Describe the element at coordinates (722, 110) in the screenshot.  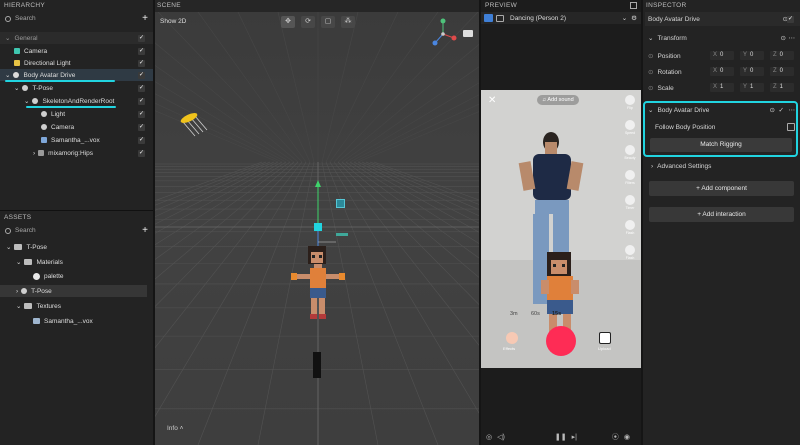
I see `component-header: ⌄ Body Avatar Drive ⊙ ✓ ⋯` at that location.